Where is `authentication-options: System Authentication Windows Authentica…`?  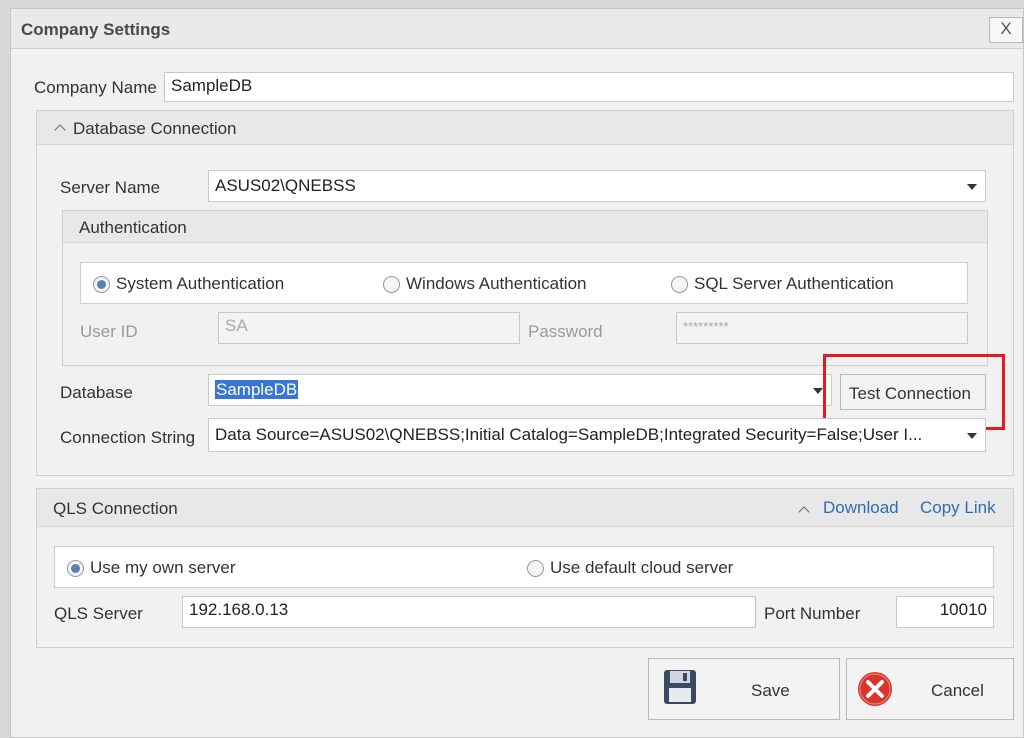
authentication-options: System Authentication Windows Authentica… is located at coordinates (524, 283).